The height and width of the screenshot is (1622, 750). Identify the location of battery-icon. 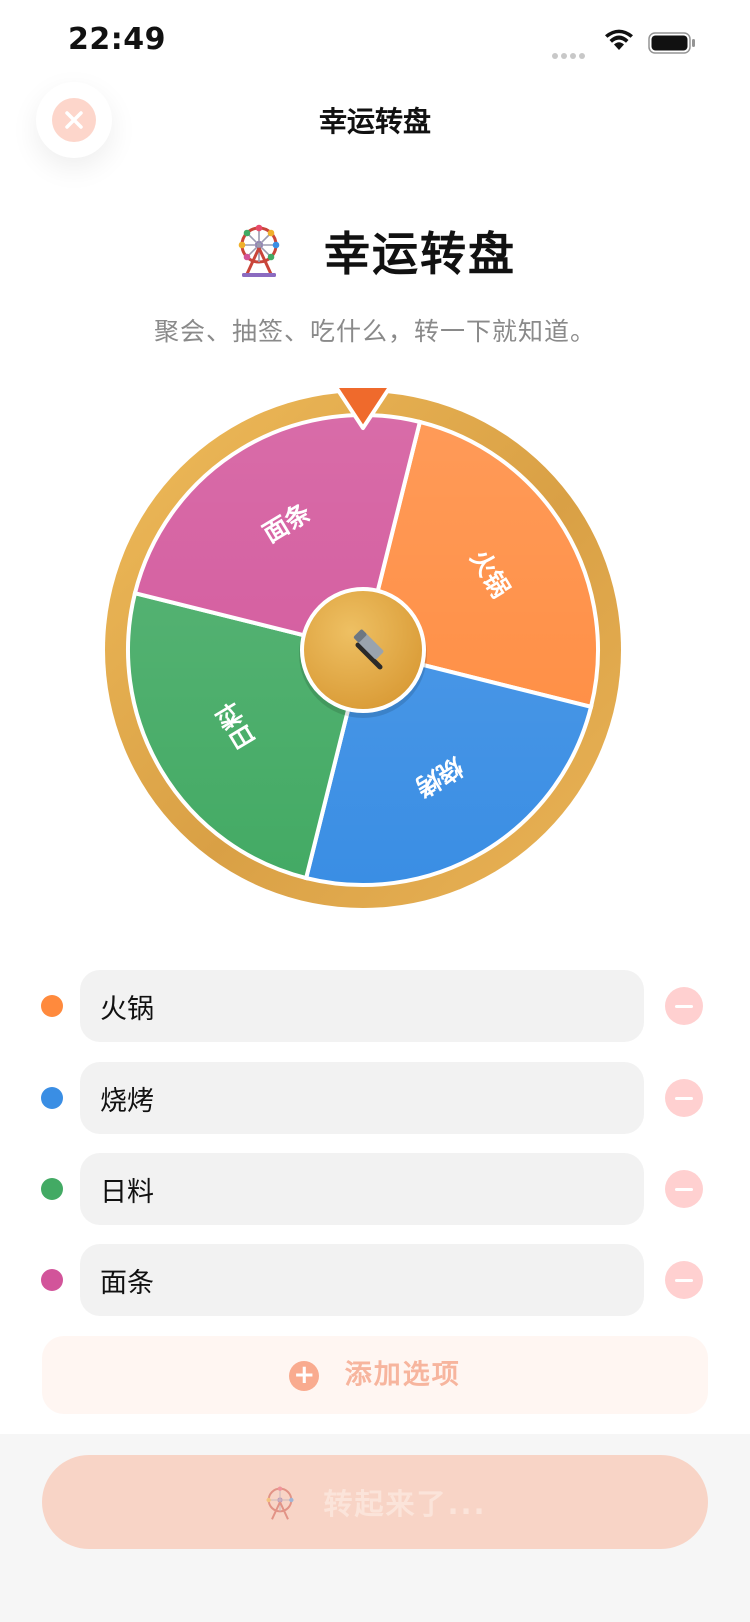
(671, 43).